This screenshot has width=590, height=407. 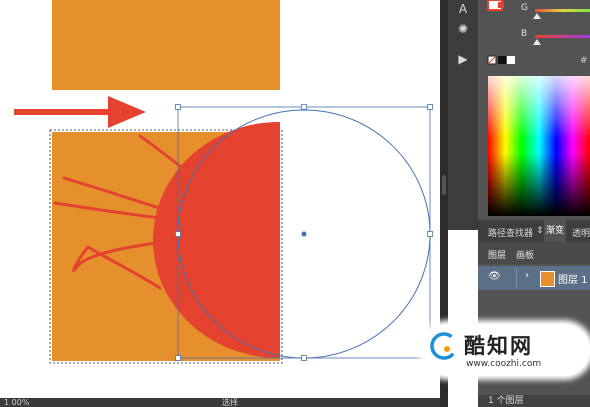 I want to click on channel-b-slider, so click(x=562, y=36).